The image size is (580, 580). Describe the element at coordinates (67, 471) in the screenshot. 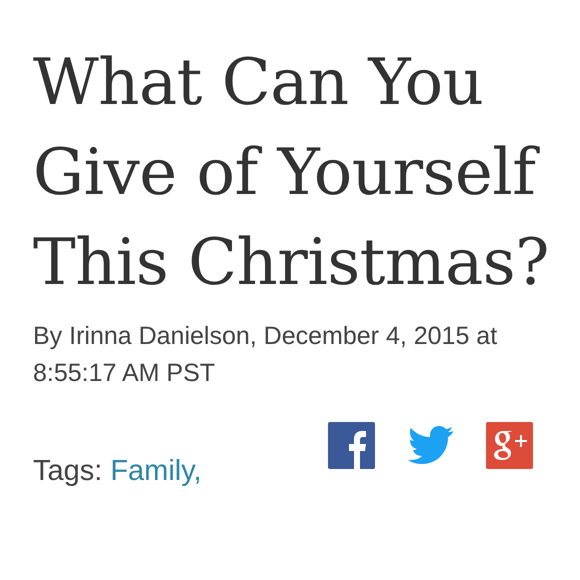

I see `tags-label: Tags:` at that location.